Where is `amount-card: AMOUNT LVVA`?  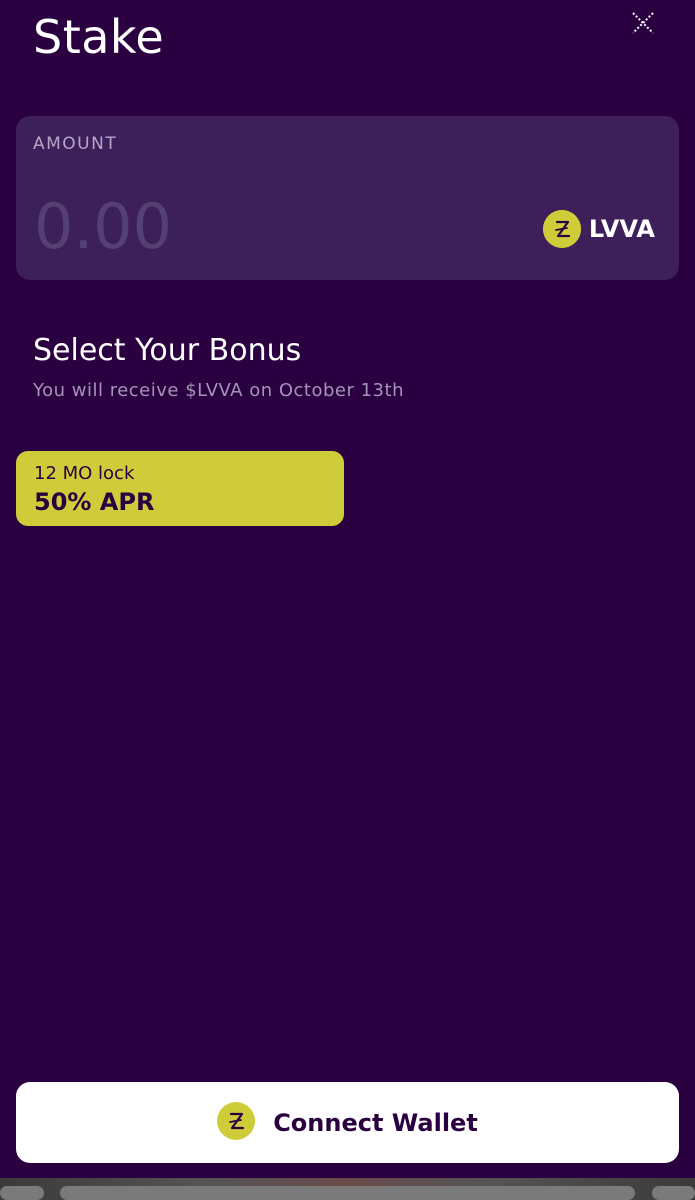
amount-card: AMOUNT LVVA is located at coordinates (347, 198).